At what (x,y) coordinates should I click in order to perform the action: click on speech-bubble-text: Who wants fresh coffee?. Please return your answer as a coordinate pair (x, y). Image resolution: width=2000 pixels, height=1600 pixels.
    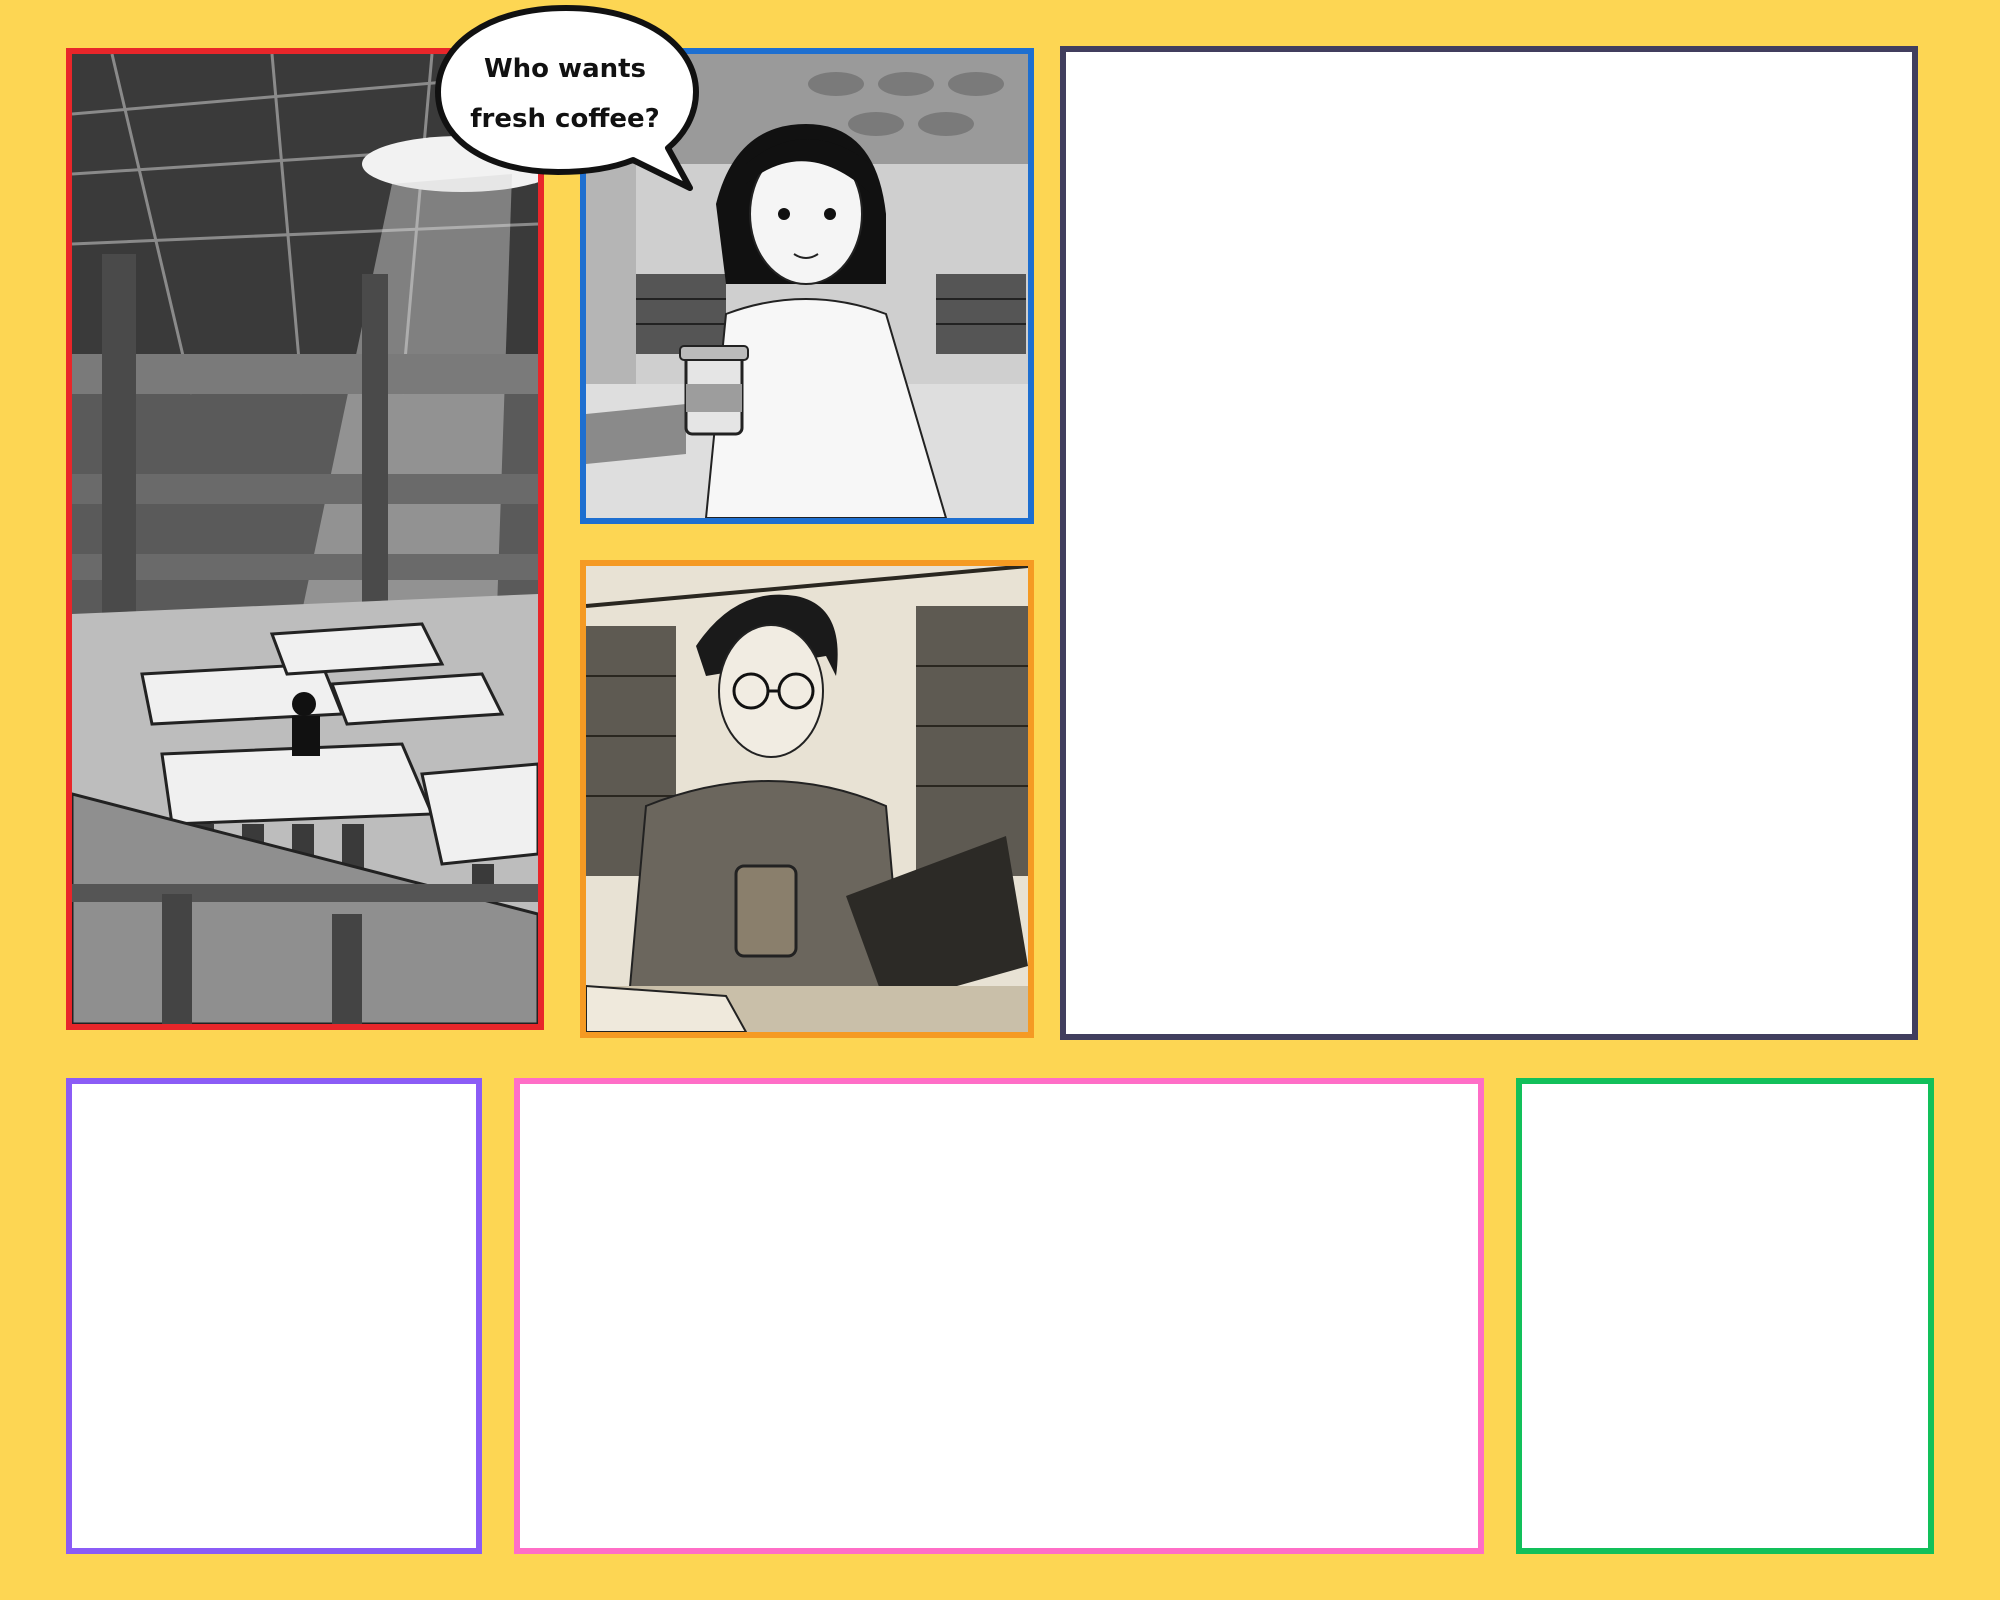
    Looking at the image, I should click on (565, 94).